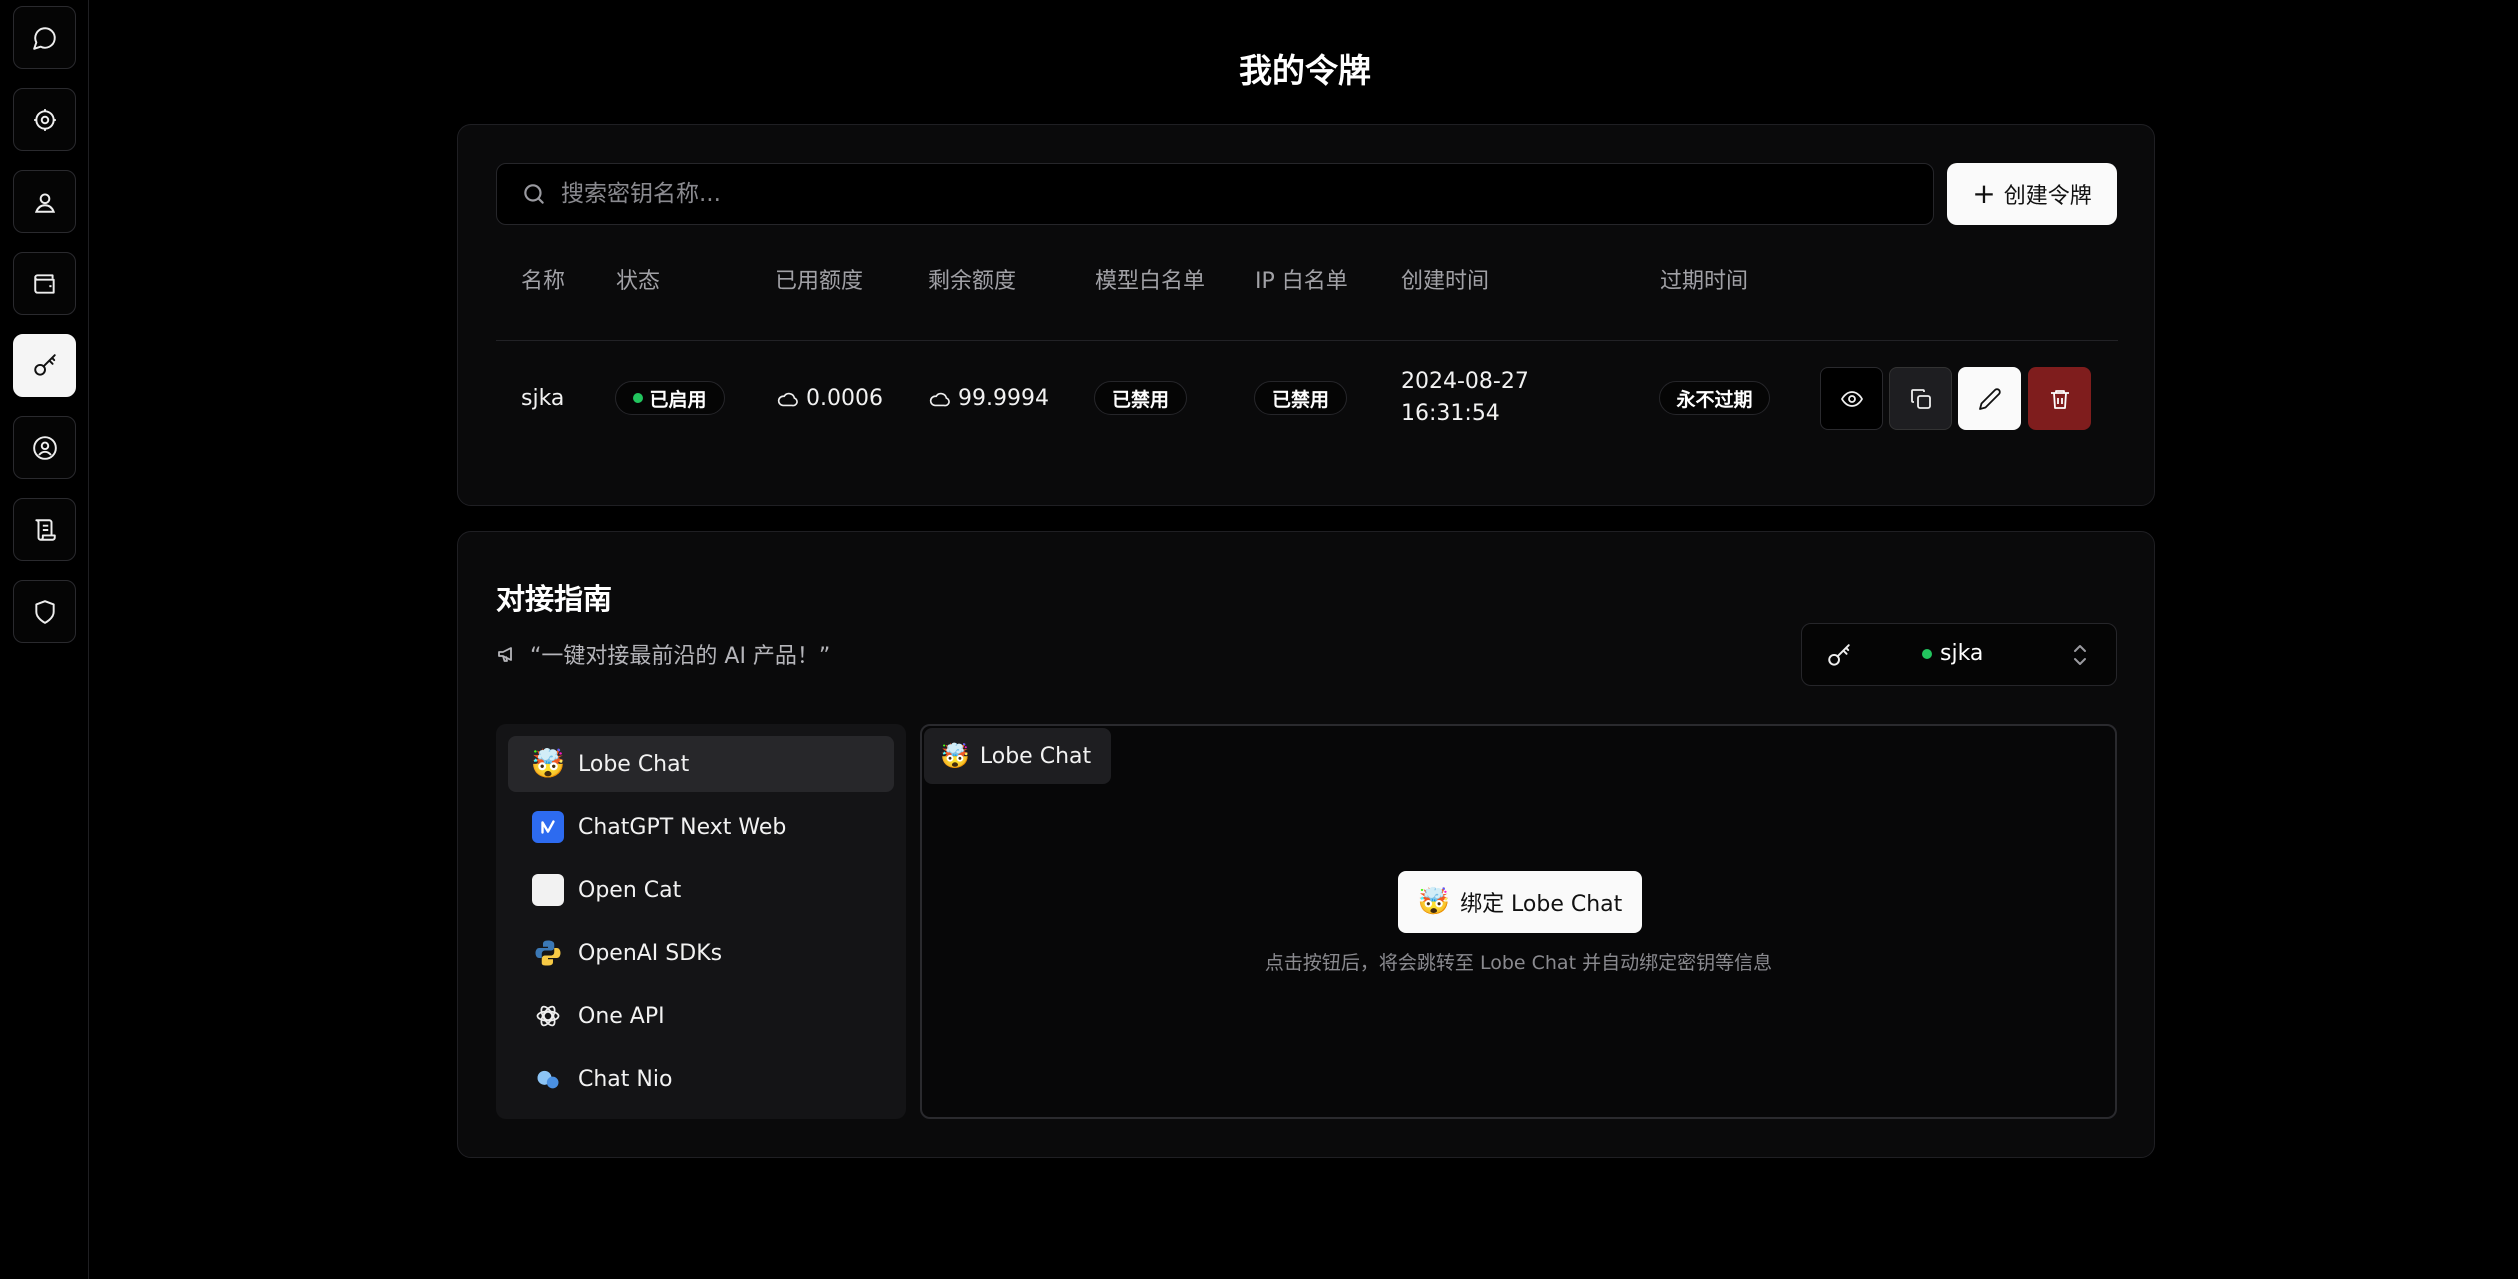  I want to click on status-label: 已启用, so click(678, 399).